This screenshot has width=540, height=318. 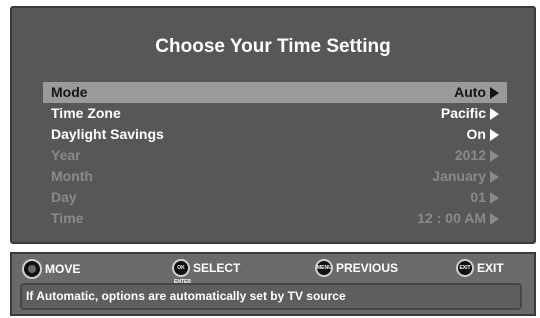 I want to click on legend-select-label: SELECT, so click(x=217, y=268).